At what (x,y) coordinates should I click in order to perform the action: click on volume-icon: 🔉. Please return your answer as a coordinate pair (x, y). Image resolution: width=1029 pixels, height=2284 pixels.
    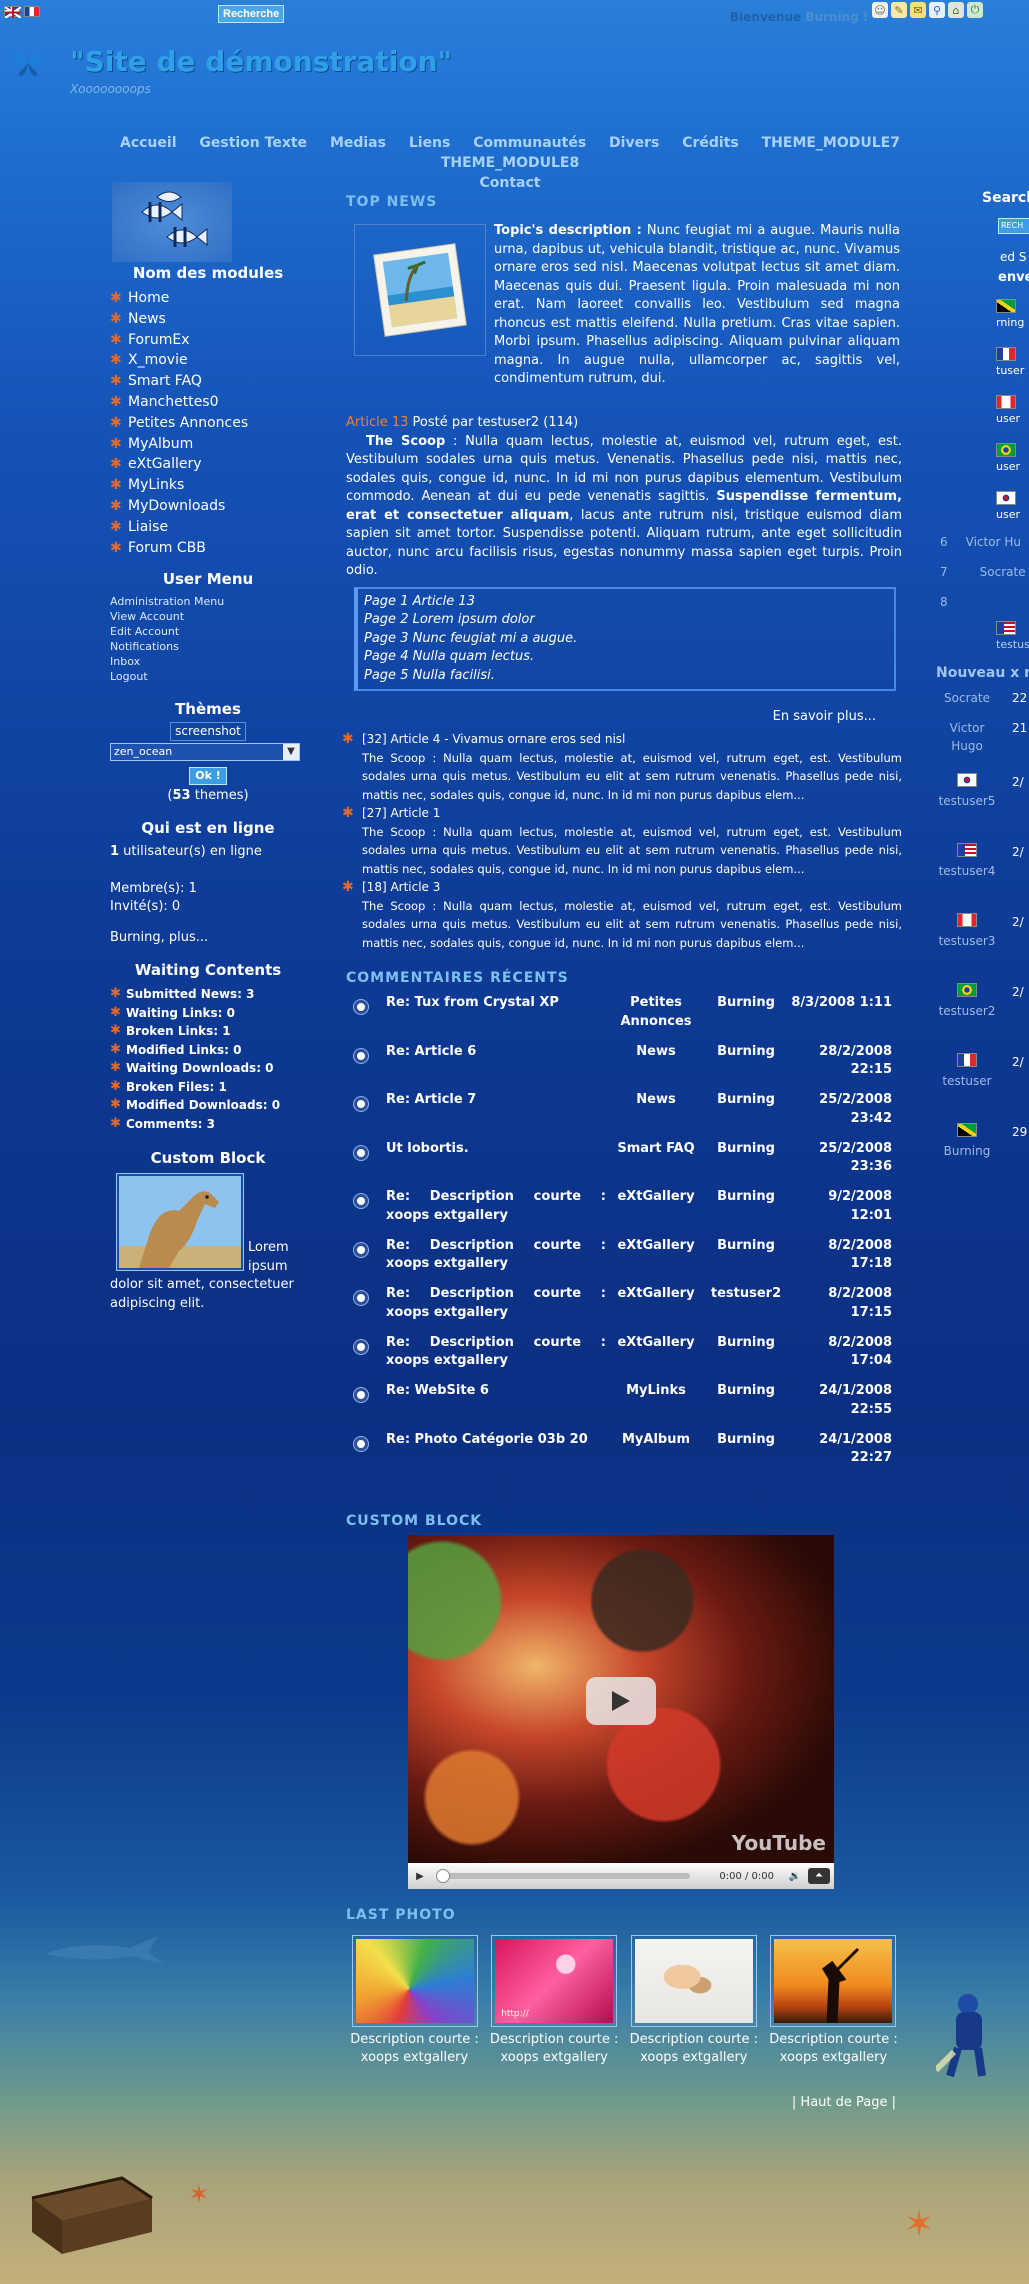
    Looking at the image, I should click on (795, 1876).